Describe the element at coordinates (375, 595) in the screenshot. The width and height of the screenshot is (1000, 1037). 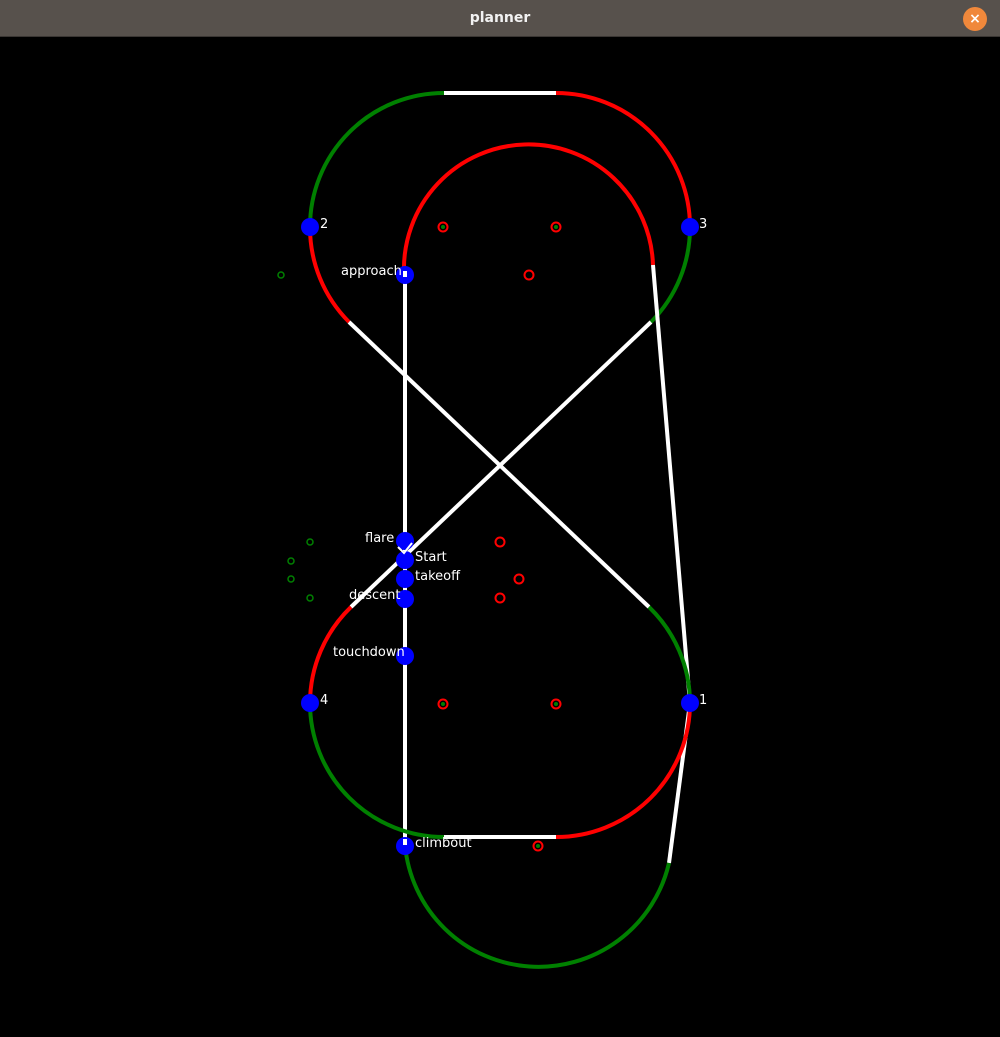
I see `waypoint-label-descent: descent` at that location.